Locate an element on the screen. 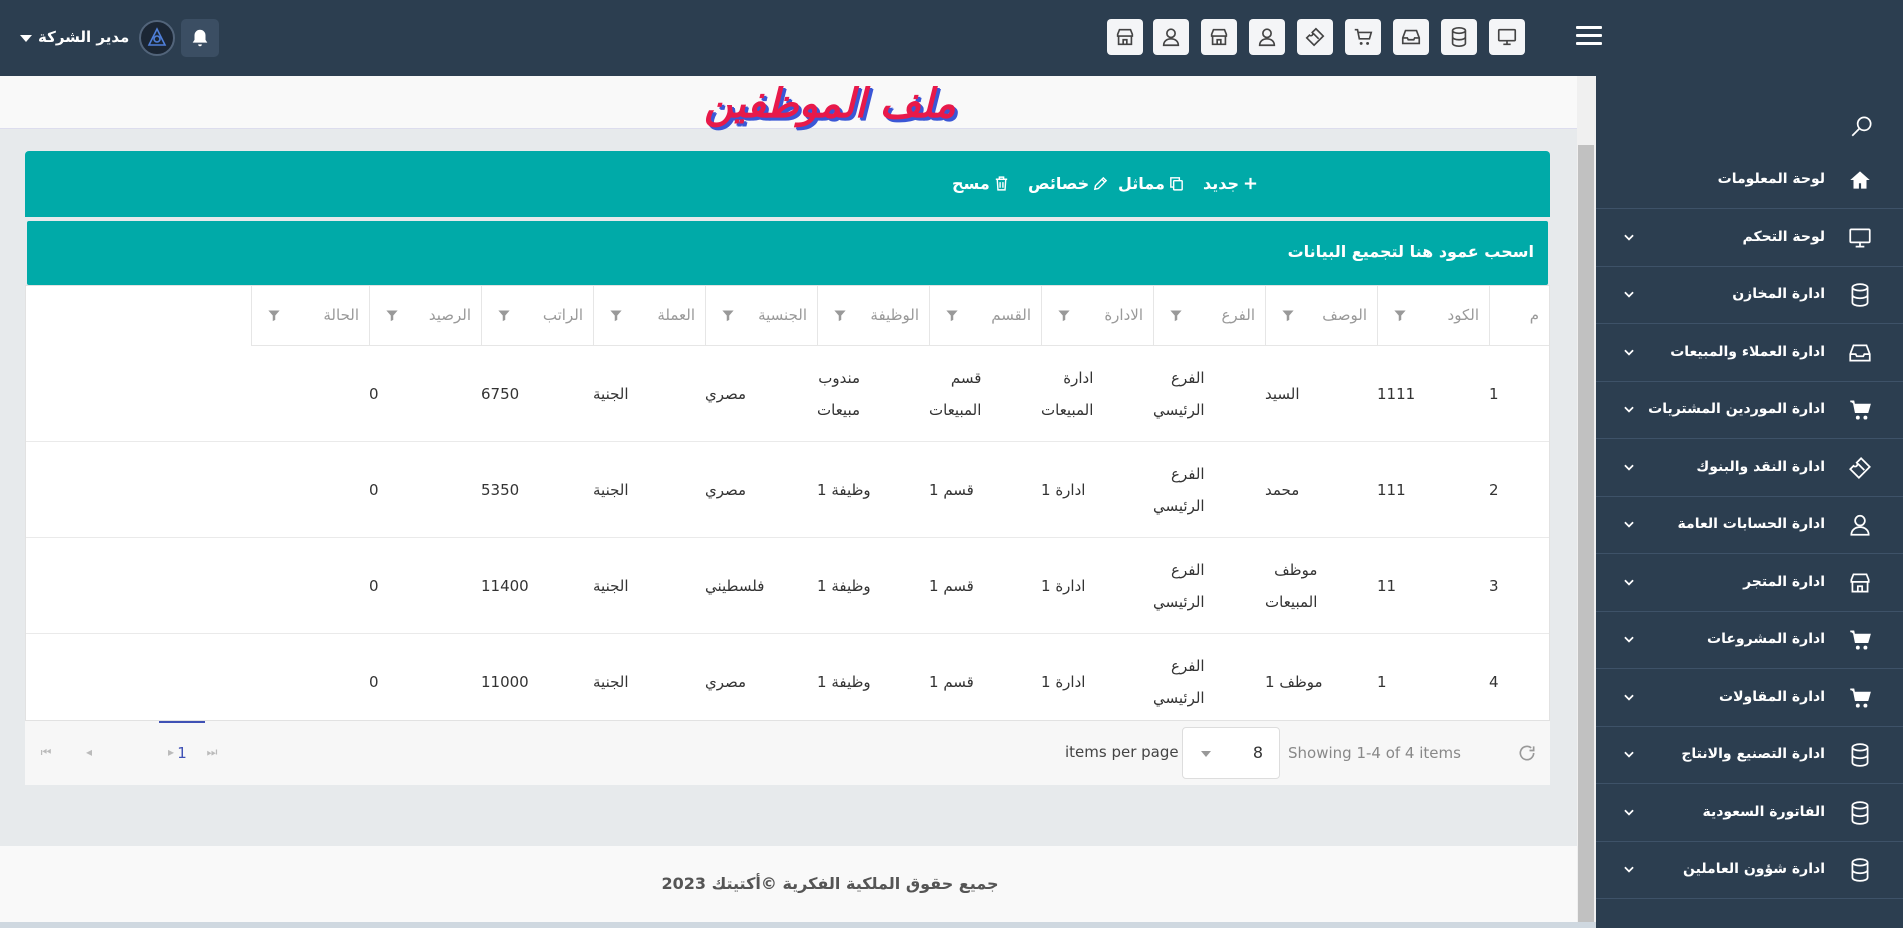  column-header-label: الرصيد is located at coordinates (449, 315).